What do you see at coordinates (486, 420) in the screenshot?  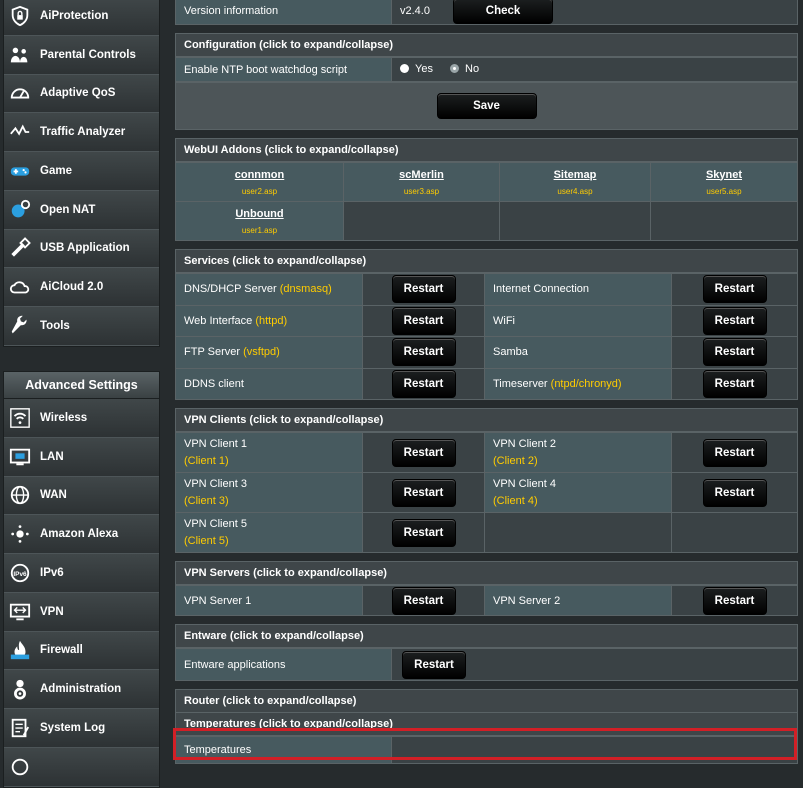 I see `vpn-clients-header: VPN Clients (click to expand/collapse)` at bounding box center [486, 420].